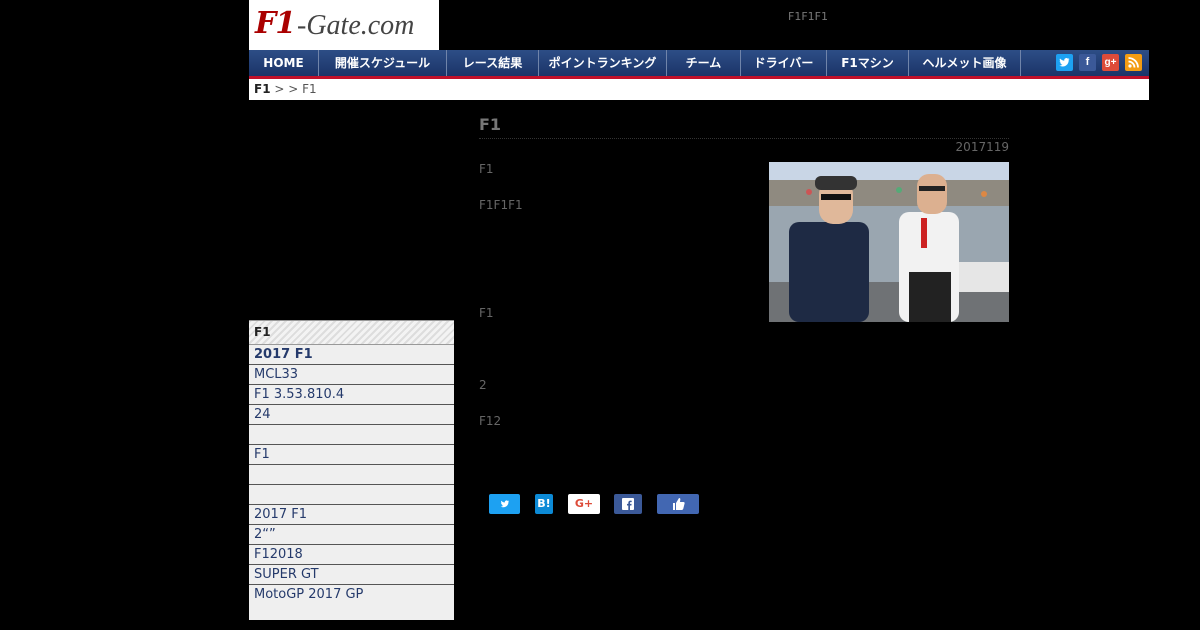 Image resolution: width=1200 pixels, height=630 pixels. What do you see at coordinates (678, 504) in the screenshot?
I see `share-like-button` at bounding box center [678, 504].